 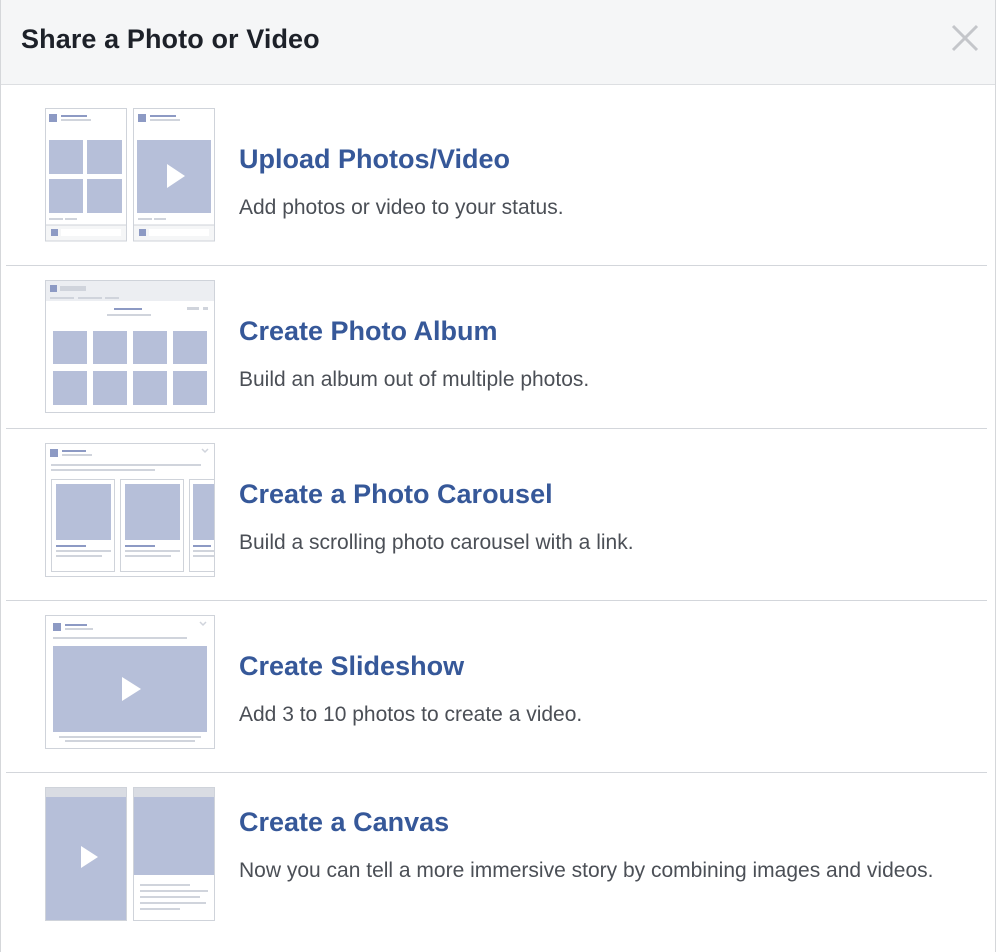 I want to click on option-label: Upload Photos/Video, so click(x=375, y=159).